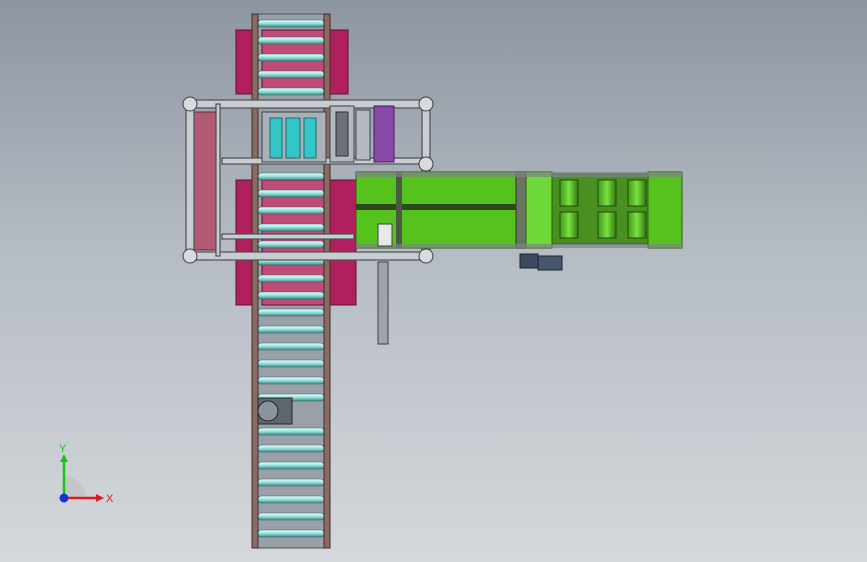 The height and width of the screenshot is (562, 867). Describe the element at coordinates (255, 281) in the screenshot. I see `side-rail-left` at that location.